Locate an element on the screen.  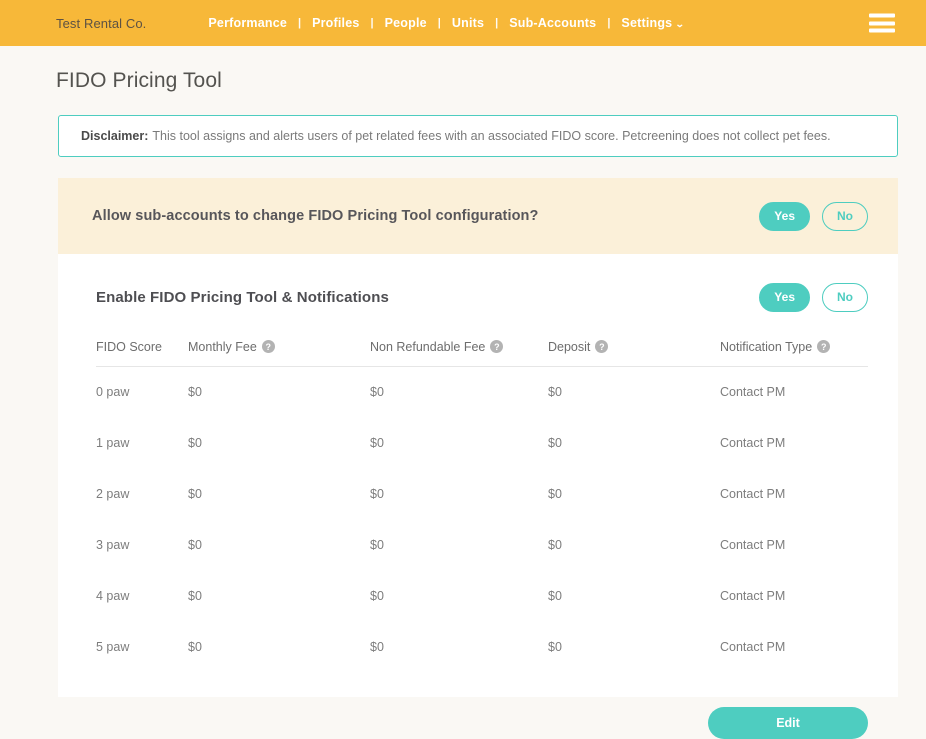
nav-item-settings: Settings ⌄ is located at coordinates (653, 23).